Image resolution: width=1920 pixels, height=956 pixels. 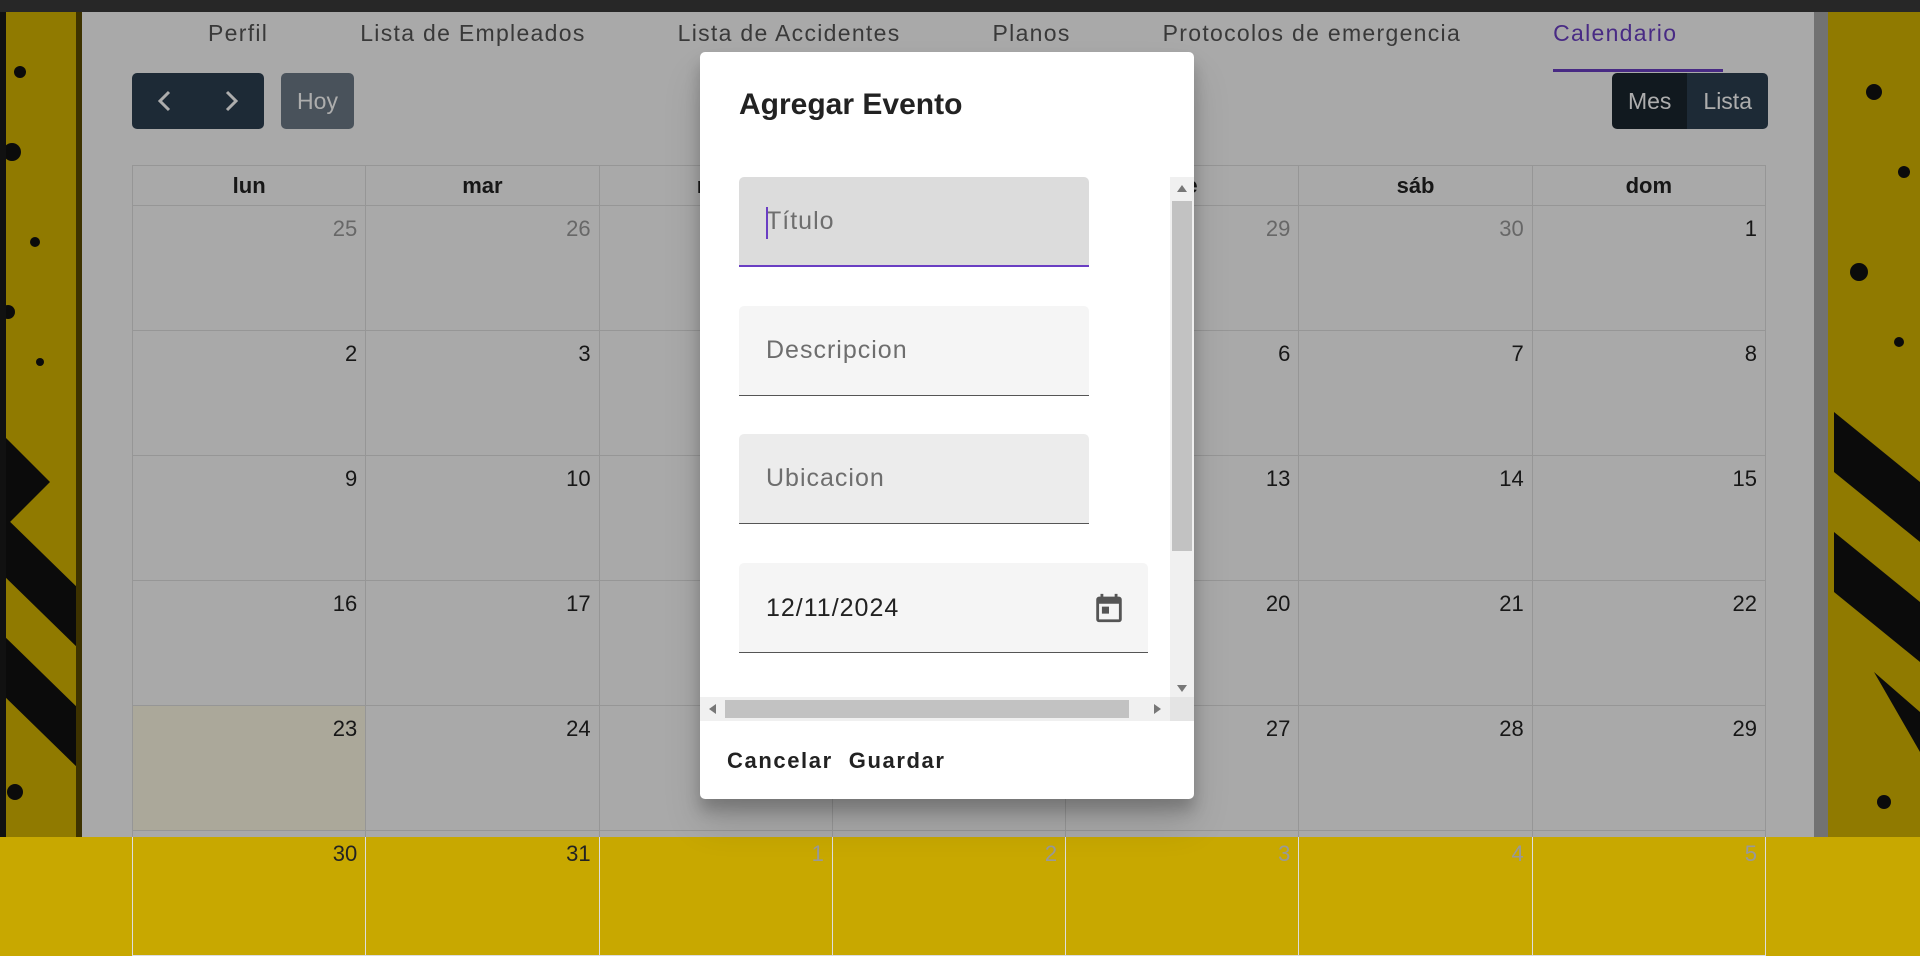 I want to click on day-number: 4, so click(x=1517, y=853).